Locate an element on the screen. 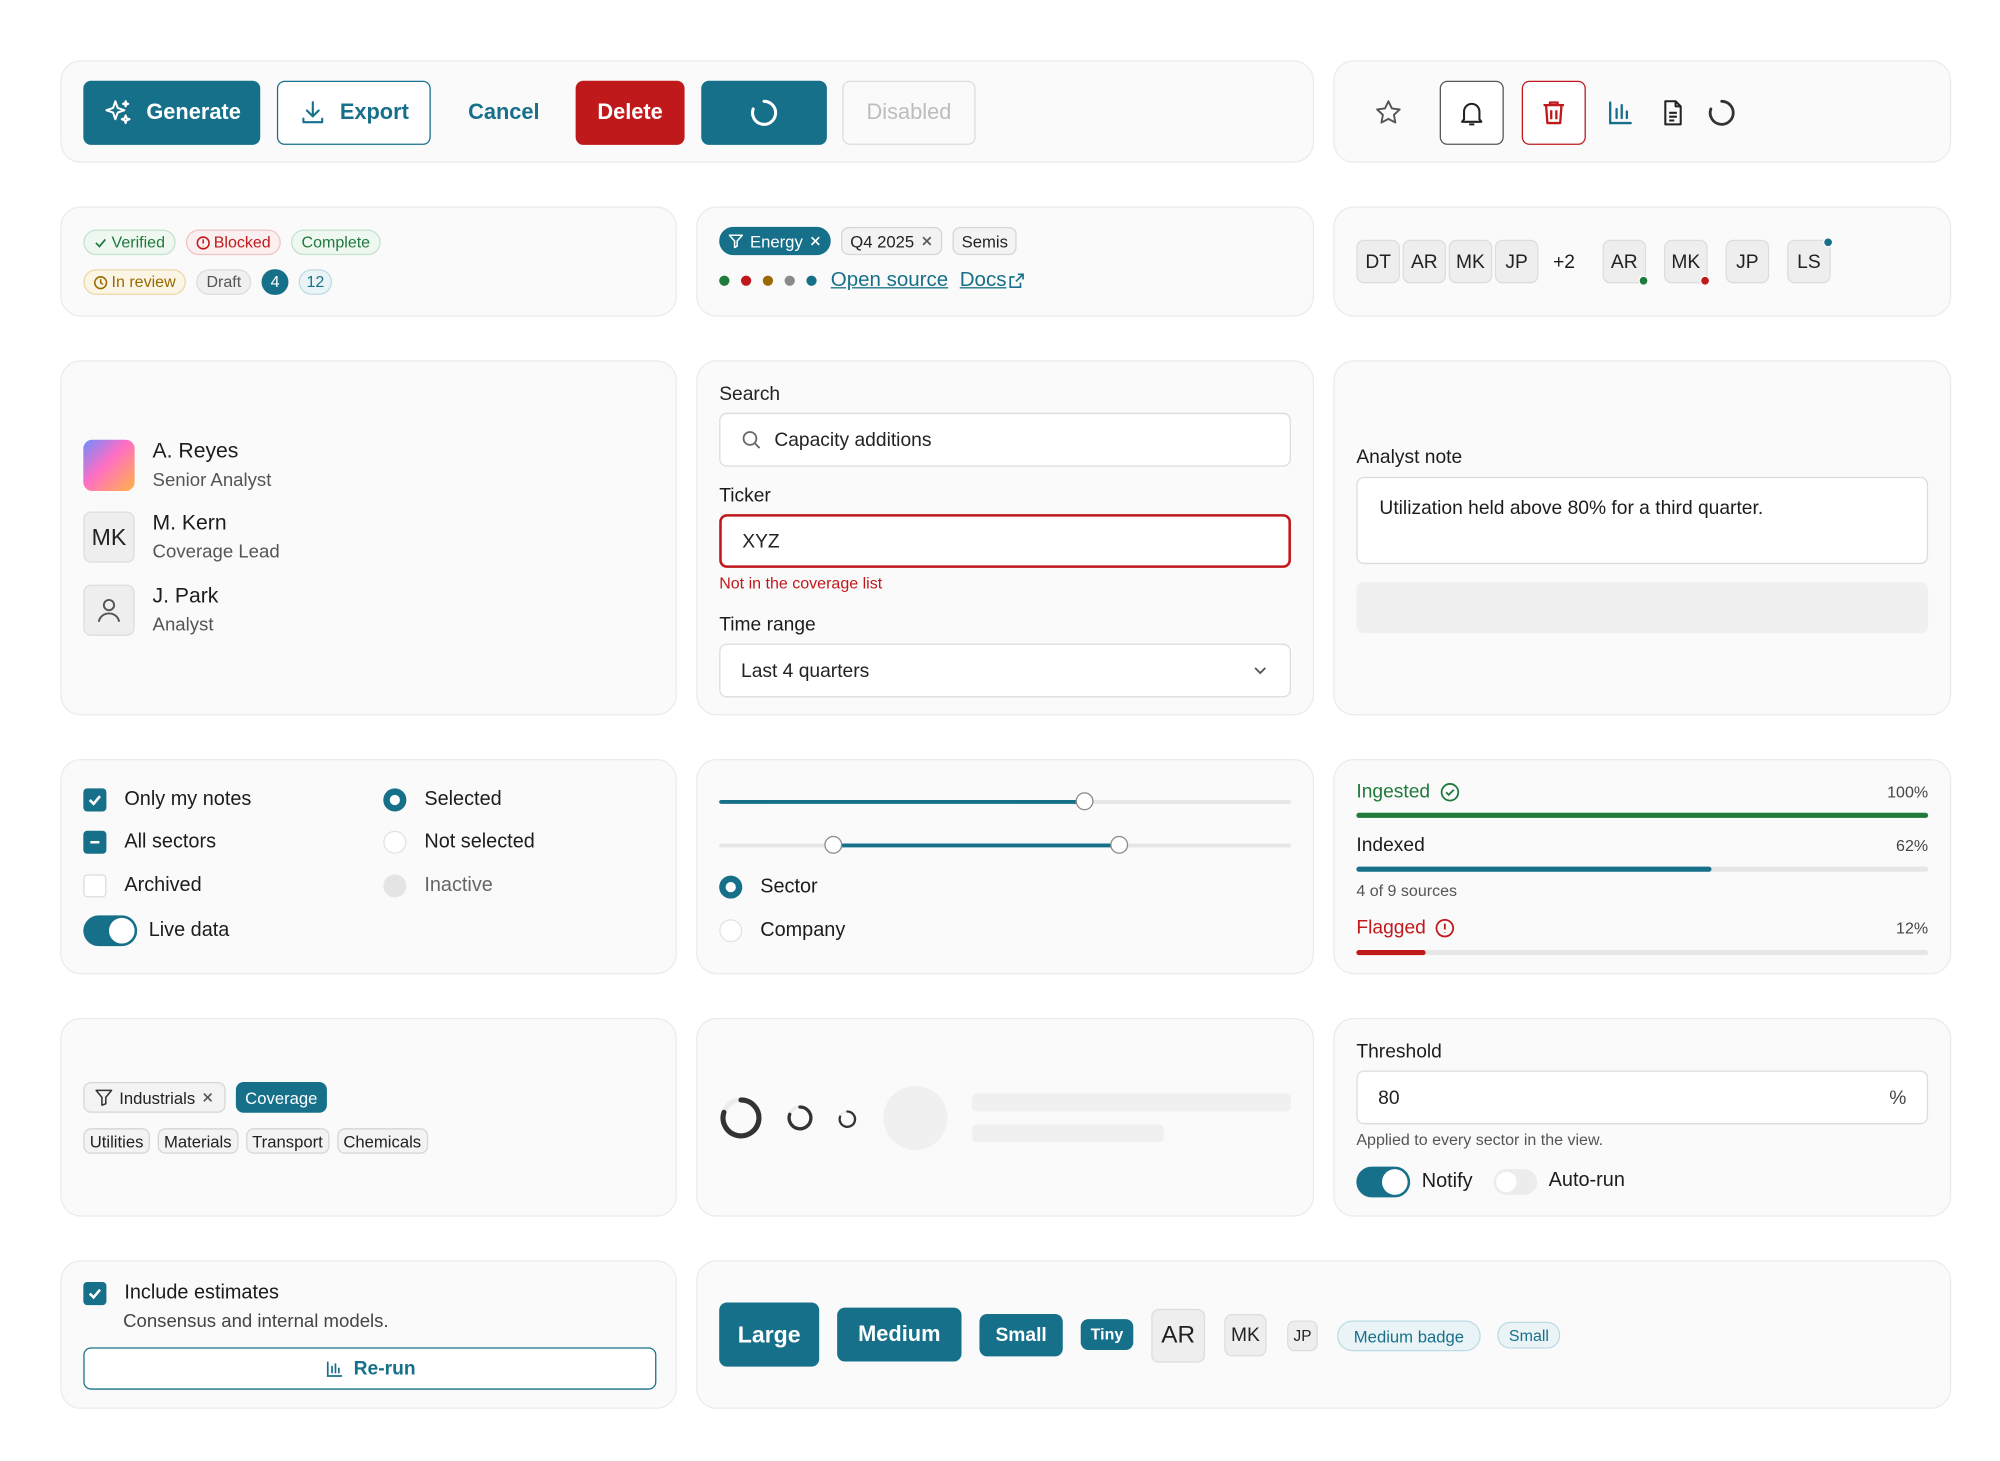  checkbox-unchecked is located at coordinates (95, 886).